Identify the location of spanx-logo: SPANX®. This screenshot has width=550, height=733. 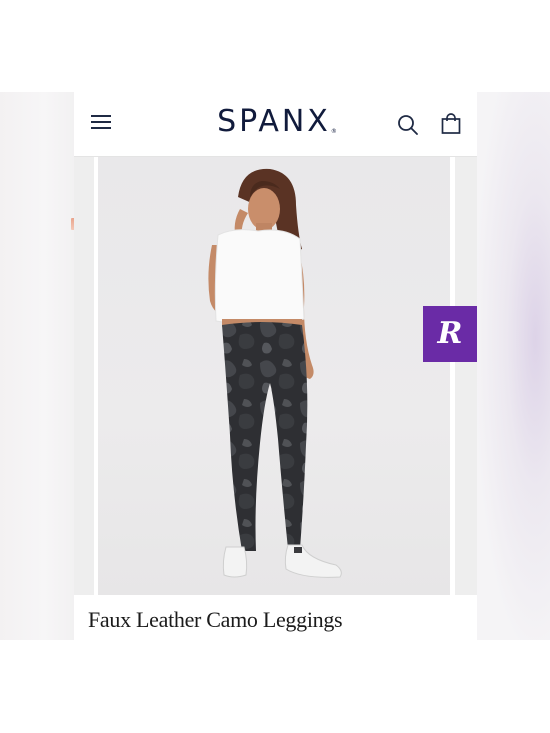
(277, 122).